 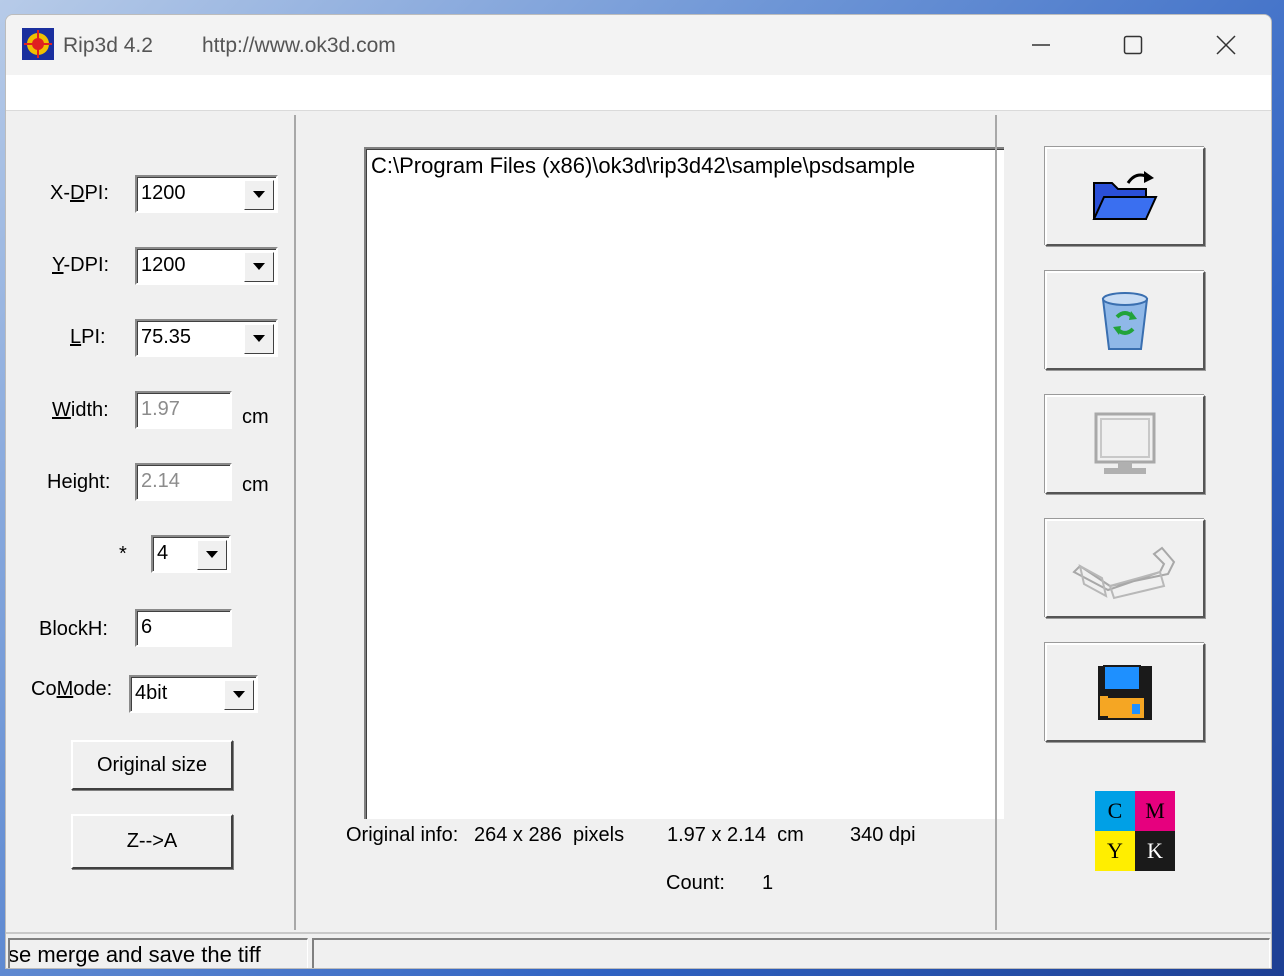 I want to click on comode-value: 4bit, so click(x=151, y=693).